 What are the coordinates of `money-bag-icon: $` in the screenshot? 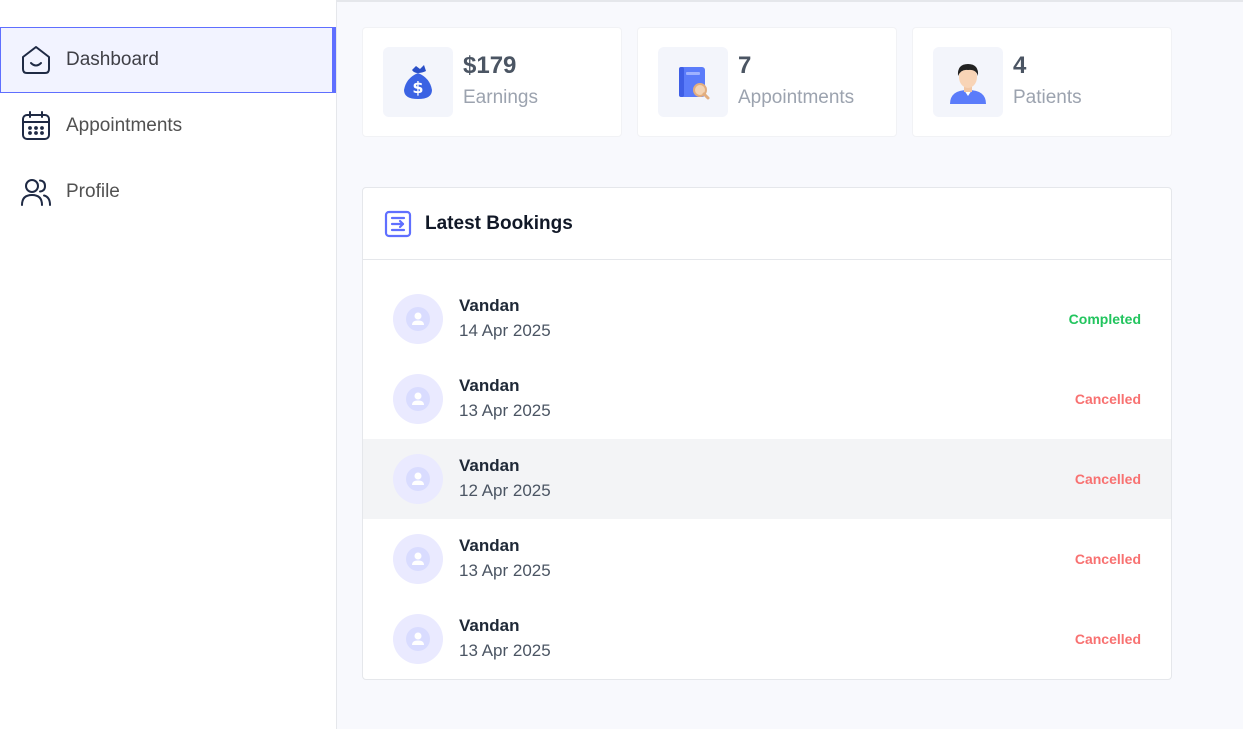 It's located at (418, 82).